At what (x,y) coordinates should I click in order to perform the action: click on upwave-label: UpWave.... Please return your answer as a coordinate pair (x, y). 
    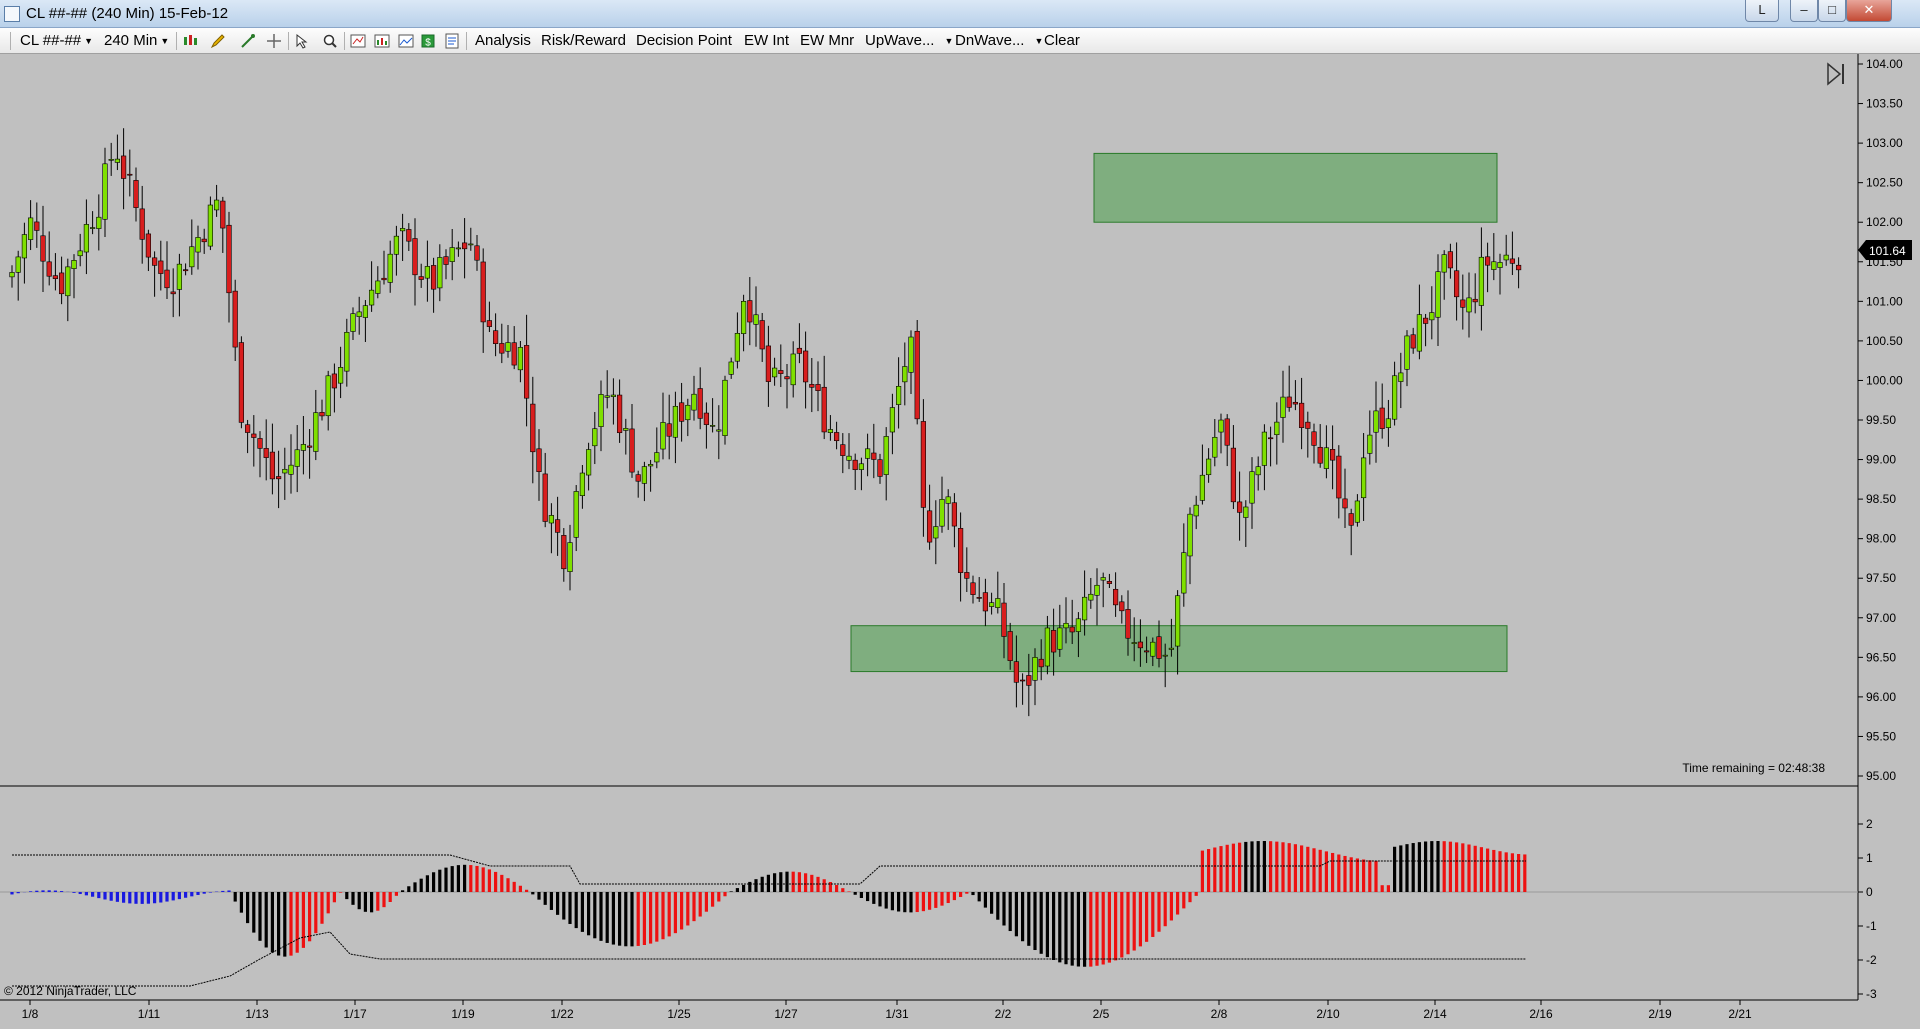
    Looking at the image, I should click on (900, 40).